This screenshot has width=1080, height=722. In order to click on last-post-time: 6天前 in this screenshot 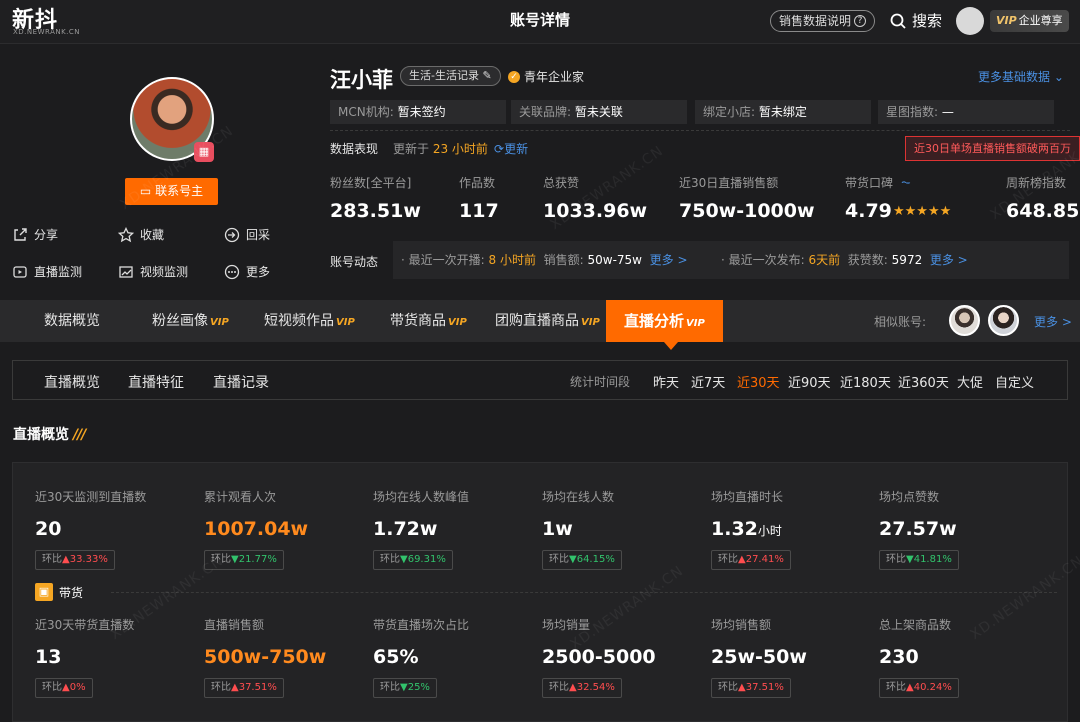, I will do `click(824, 260)`.